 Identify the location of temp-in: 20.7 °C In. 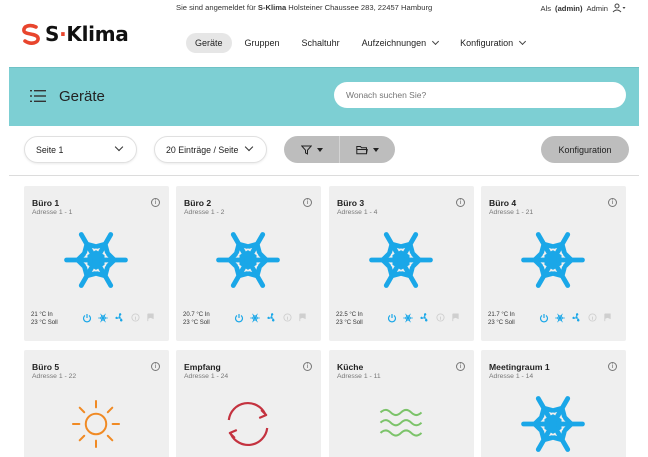
(196, 315).